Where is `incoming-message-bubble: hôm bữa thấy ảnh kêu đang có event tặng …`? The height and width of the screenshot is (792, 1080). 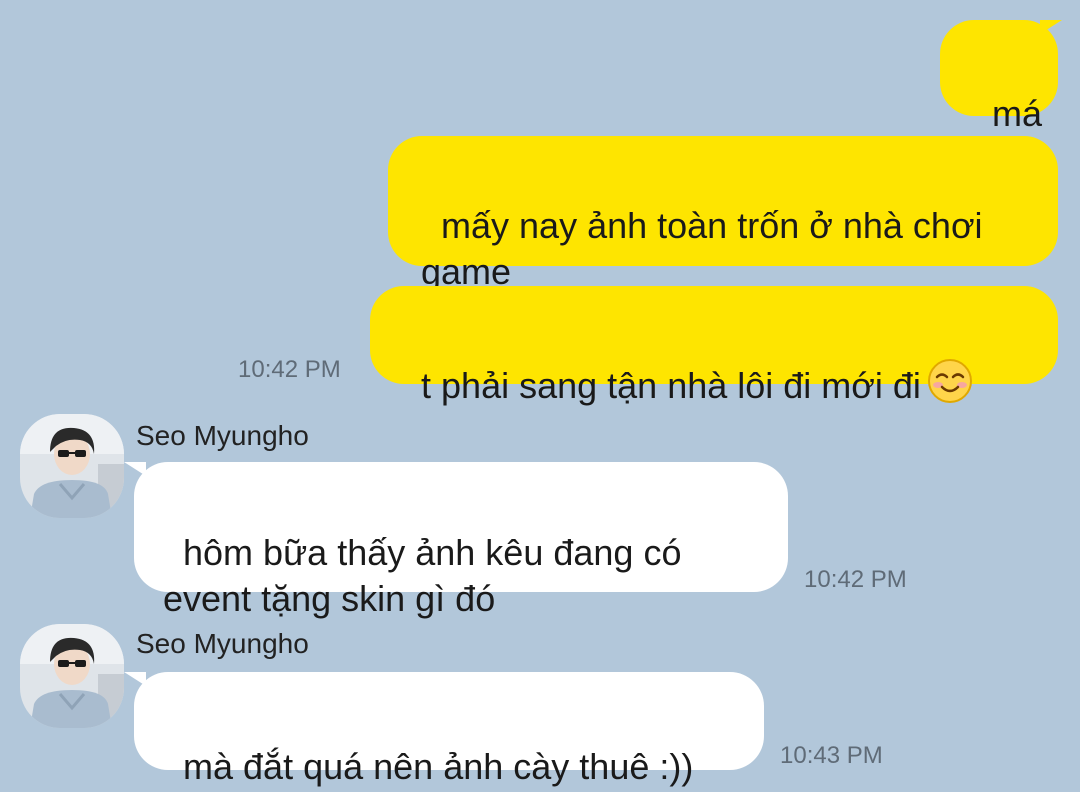
incoming-message-bubble: hôm bữa thấy ảnh kêu đang có event tặng … is located at coordinates (461, 540).